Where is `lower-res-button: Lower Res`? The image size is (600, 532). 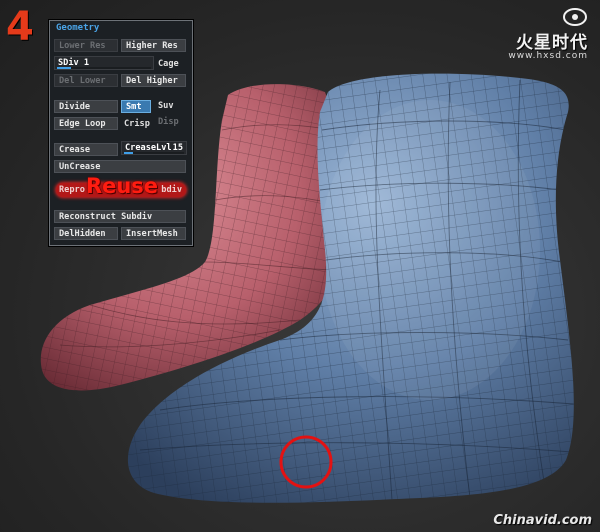
lower-res-button: Lower Res is located at coordinates (86, 45).